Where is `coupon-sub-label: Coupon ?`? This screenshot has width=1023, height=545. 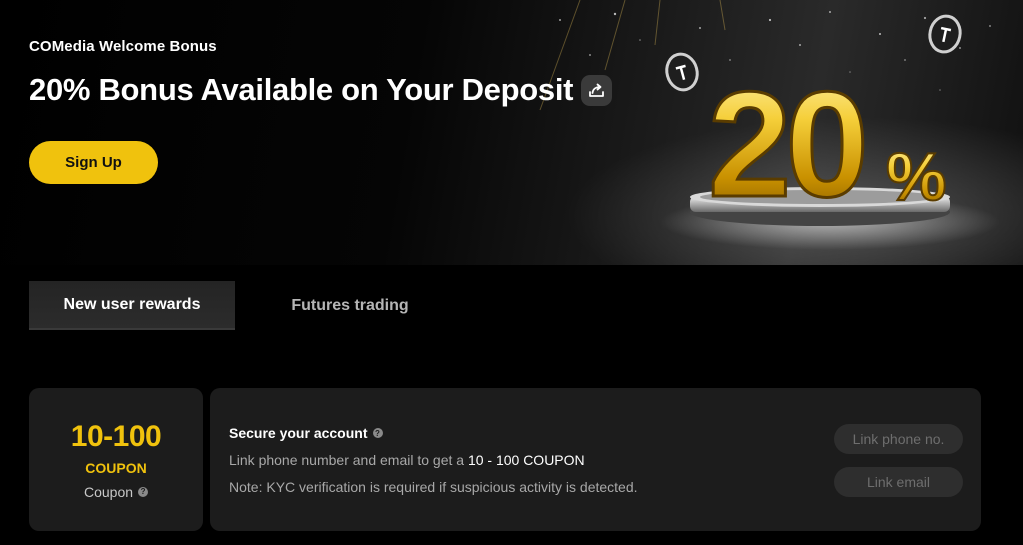 coupon-sub-label: Coupon ? is located at coordinates (116, 491).